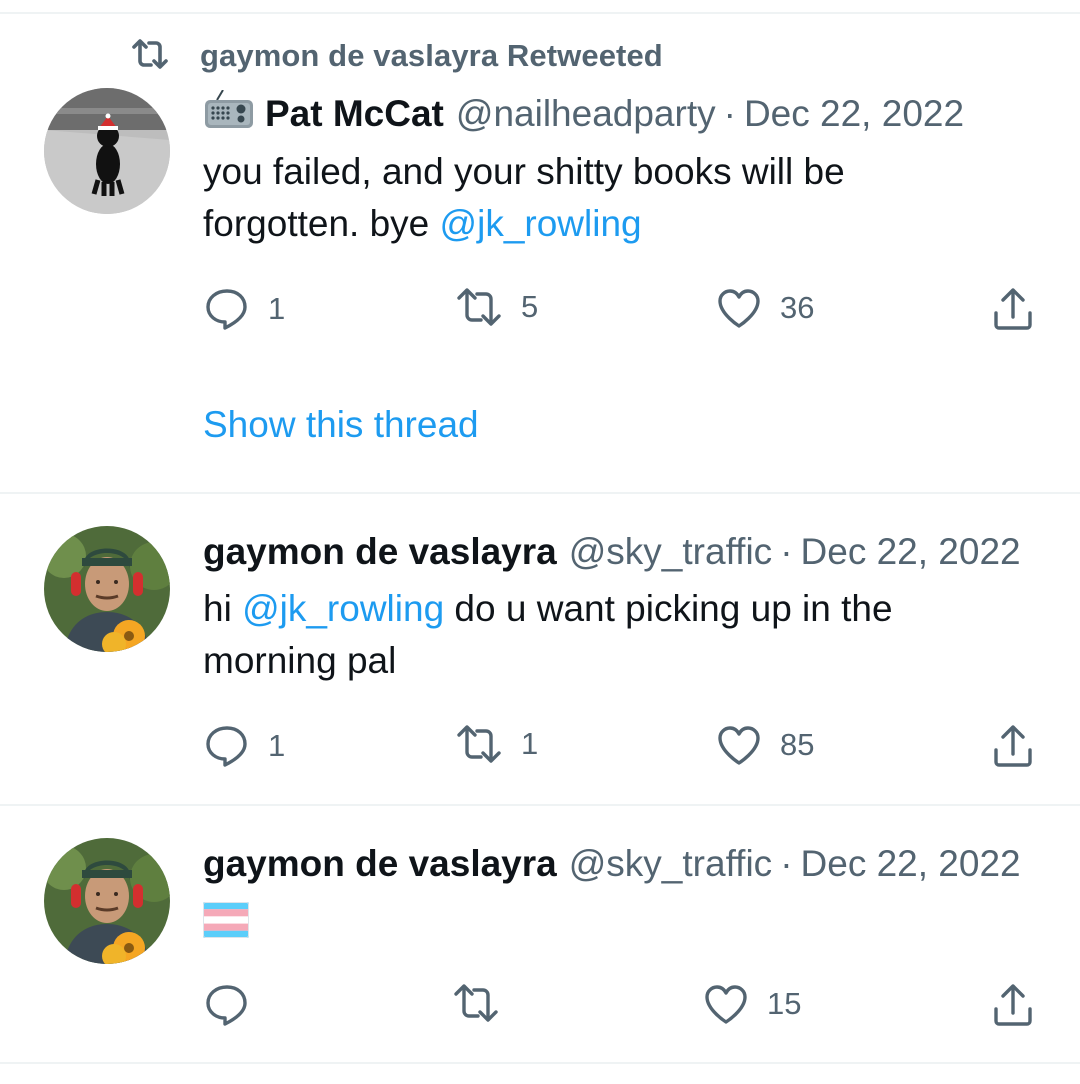 The height and width of the screenshot is (1084, 1080). Describe the element at coordinates (752, 1004) in the screenshot. I see `like-button: 15` at that location.